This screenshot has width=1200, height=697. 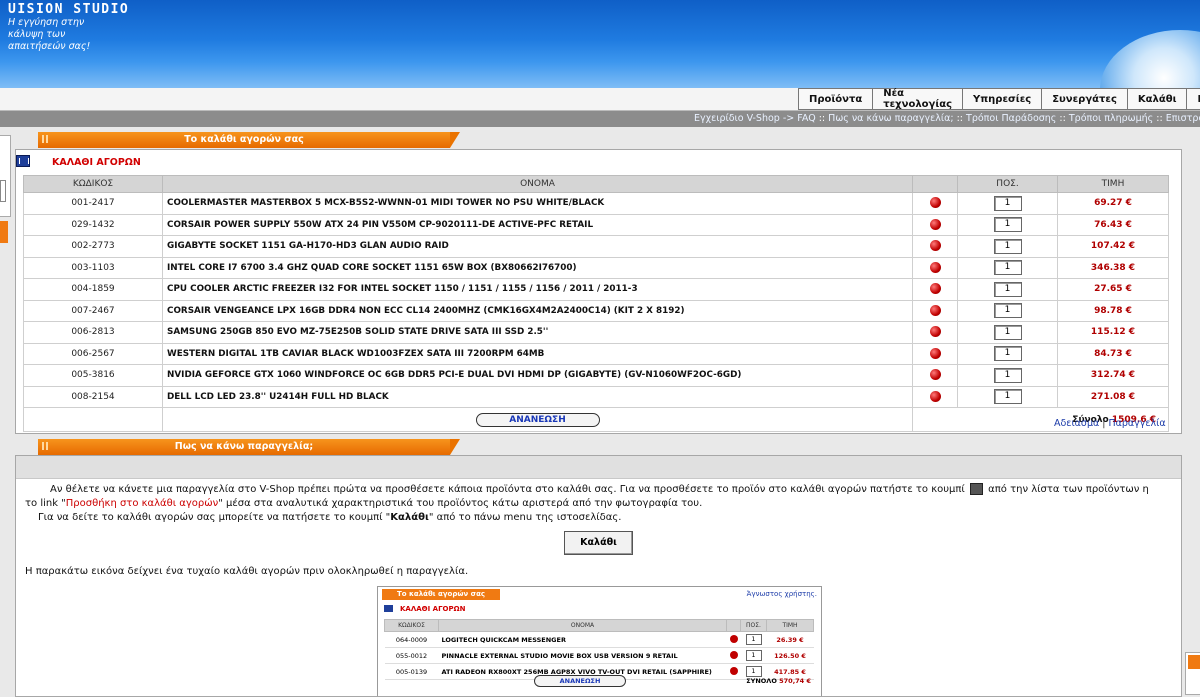 I want to click on sample-total: ΣΥΝΟΛΟ 570,74 €, so click(x=778, y=681).